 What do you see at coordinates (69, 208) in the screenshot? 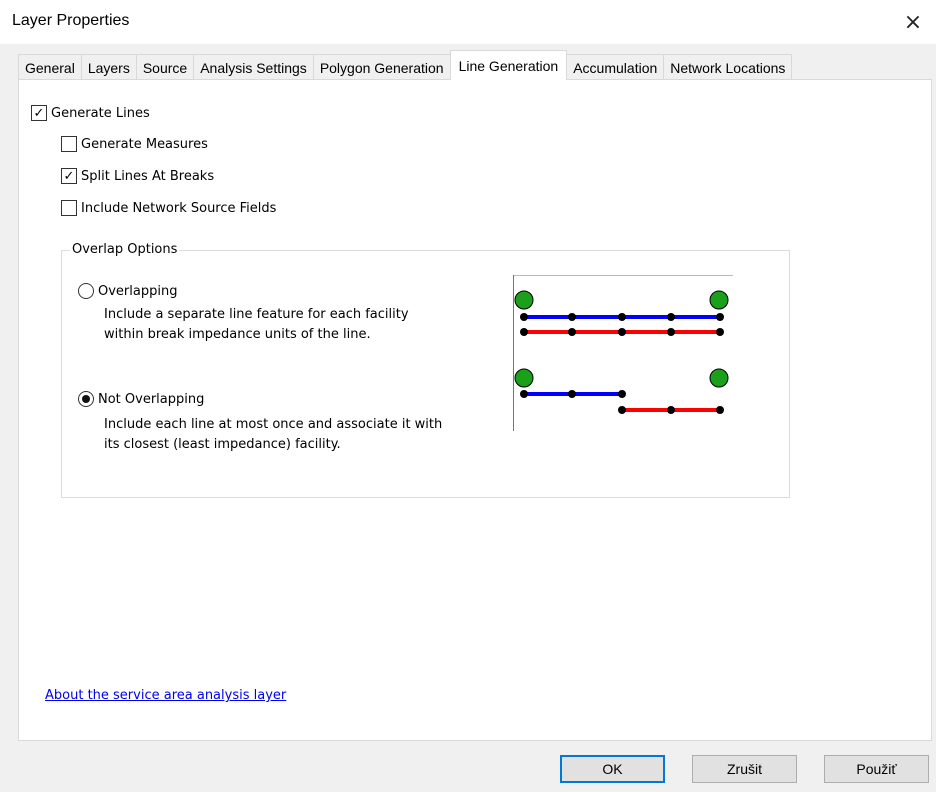
I see `include-source-fields-checkbox` at bounding box center [69, 208].